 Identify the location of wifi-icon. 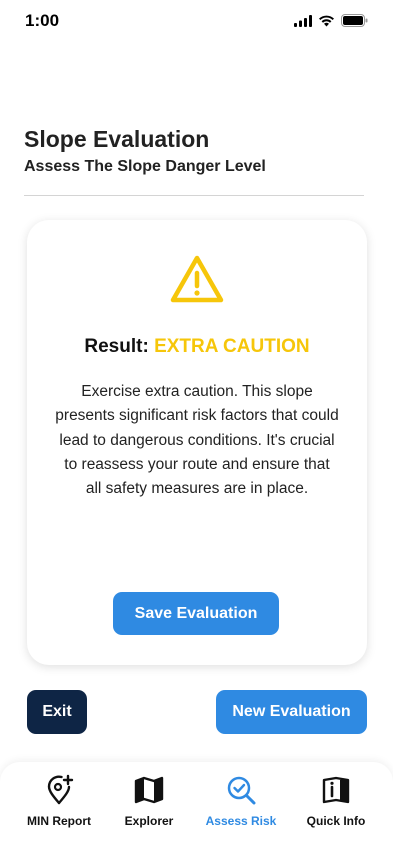
(326, 20).